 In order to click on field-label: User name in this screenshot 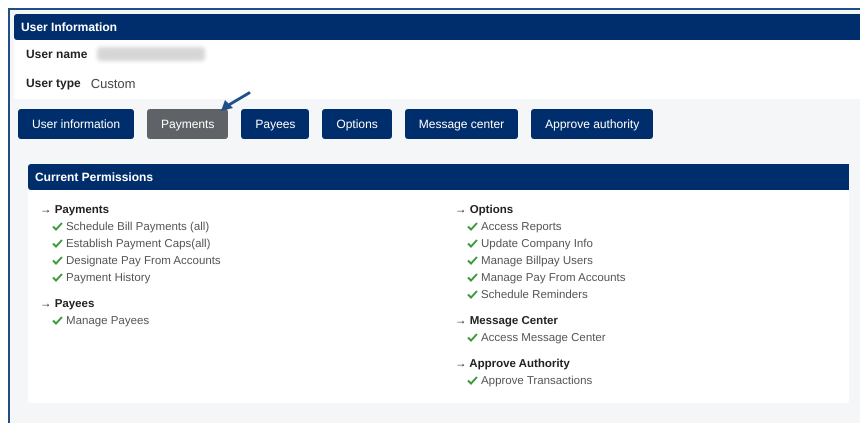, I will do `click(57, 54)`.